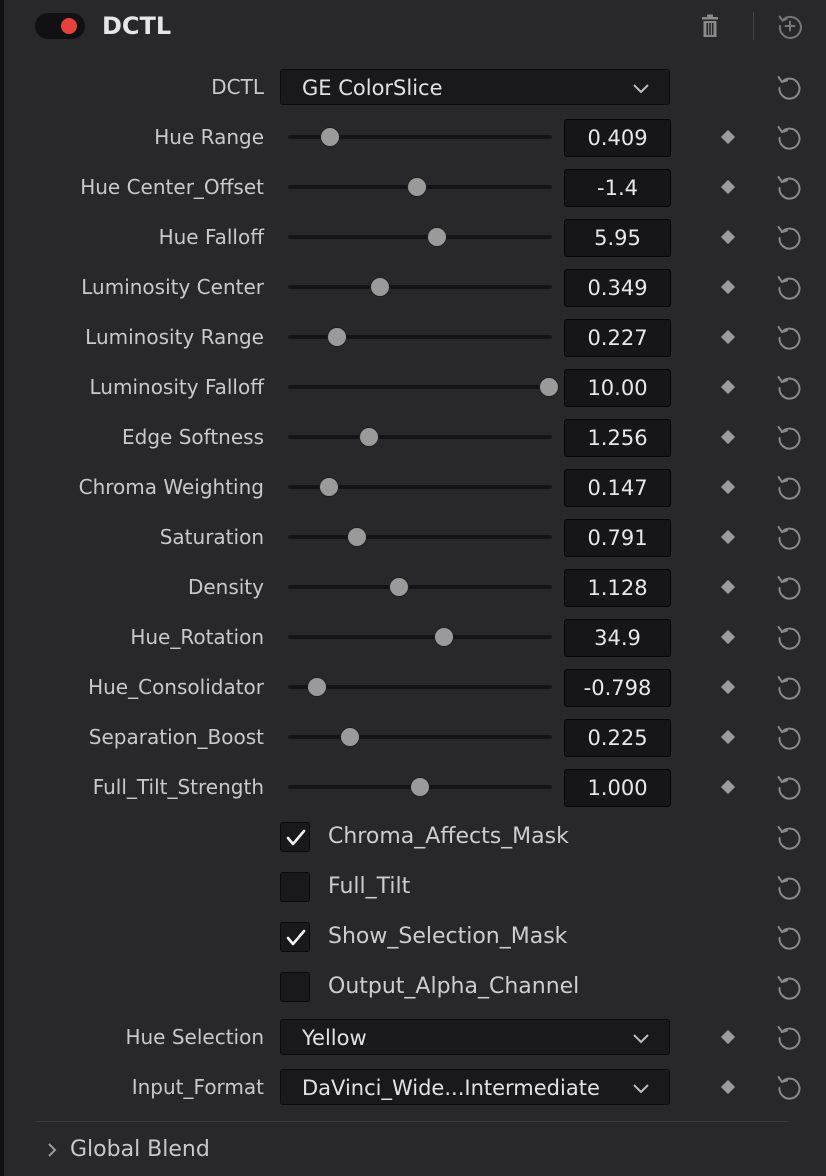 This screenshot has height=1176, width=826. I want to click on dctl-dropdown: GE ColorSlice, so click(475, 87).